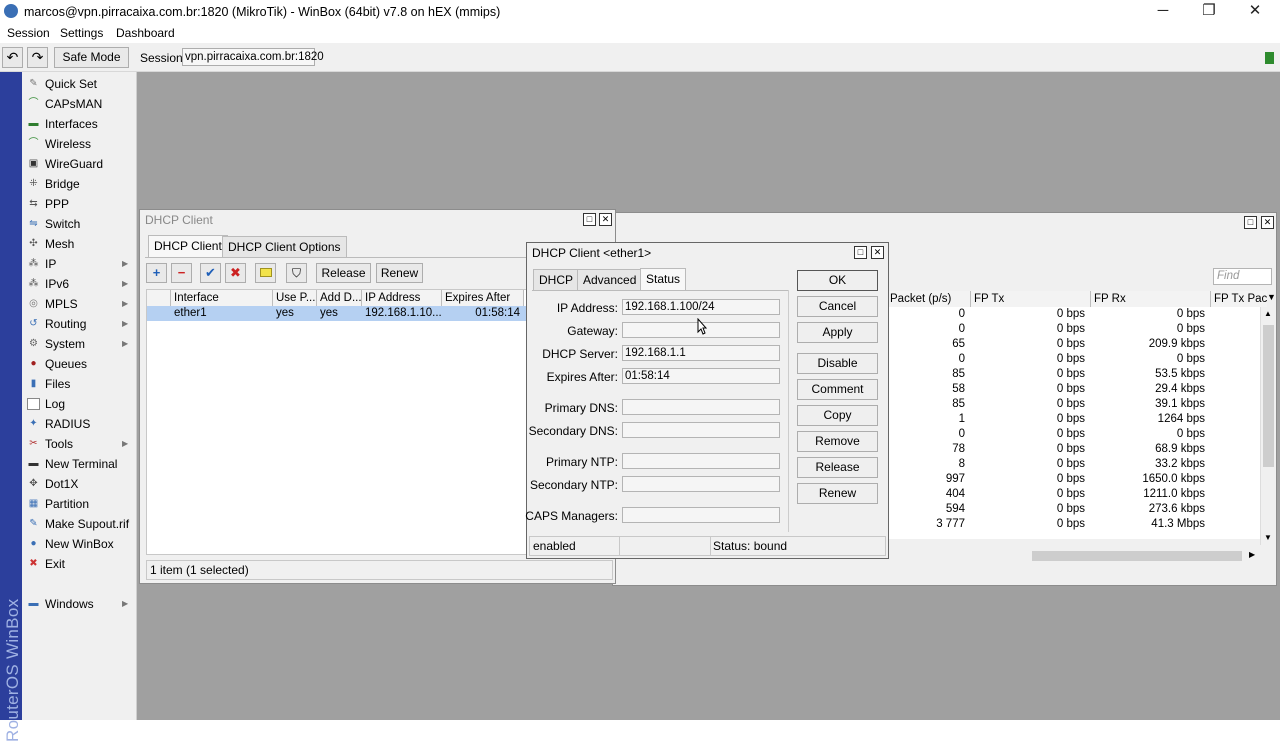 This screenshot has height=742, width=1280. What do you see at coordinates (79, 264) in the screenshot?
I see `sidebar-item-ip: ⁂ IP ▶` at bounding box center [79, 264].